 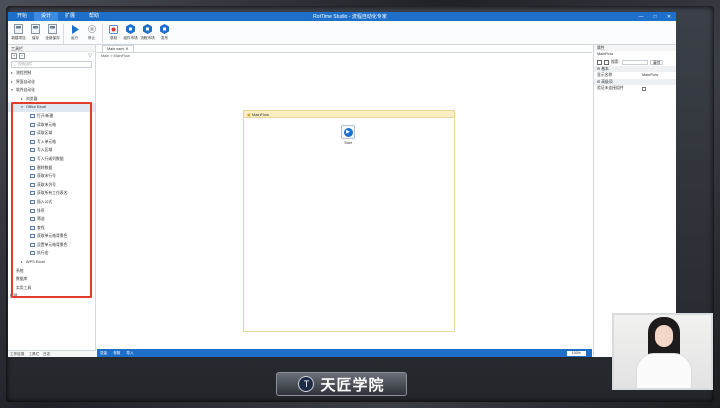 I want to click on component-market-icon, so click(x=130, y=29).